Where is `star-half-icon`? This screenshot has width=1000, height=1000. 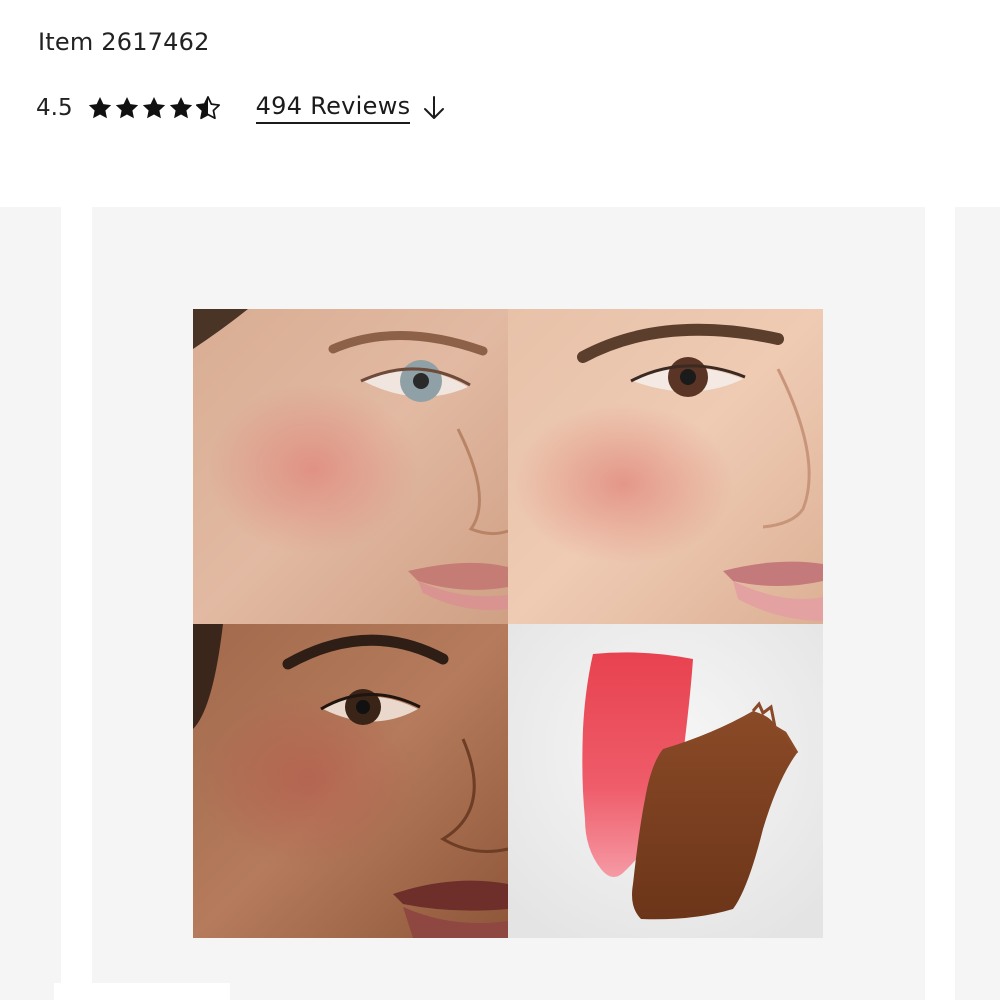 star-half-icon is located at coordinates (207, 108).